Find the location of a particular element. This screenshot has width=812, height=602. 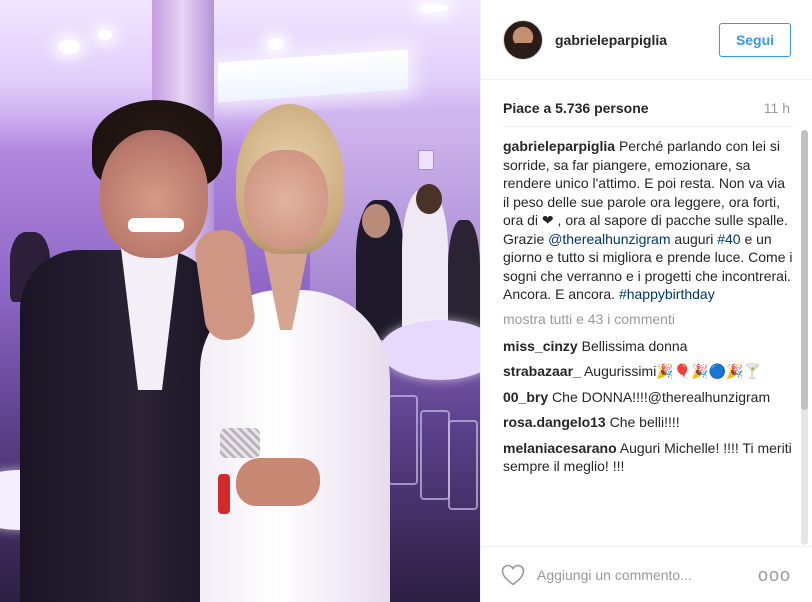

comment-username: miss_cinzy is located at coordinates (540, 346).